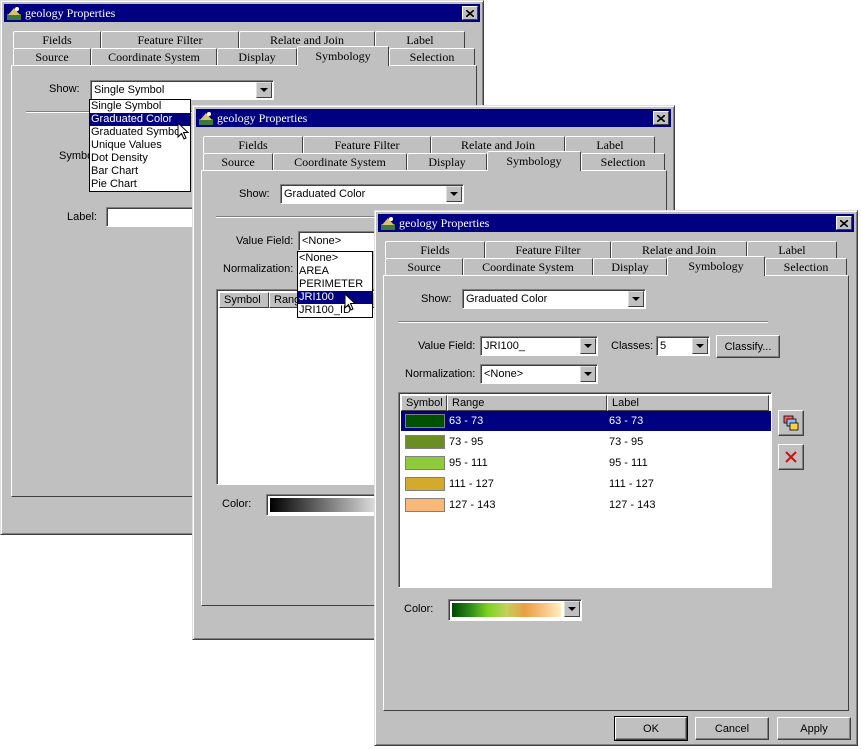  Describe the element at coordinates (626, 442) in the screenshot. I see `label-cell: 73 - 95` at that location.